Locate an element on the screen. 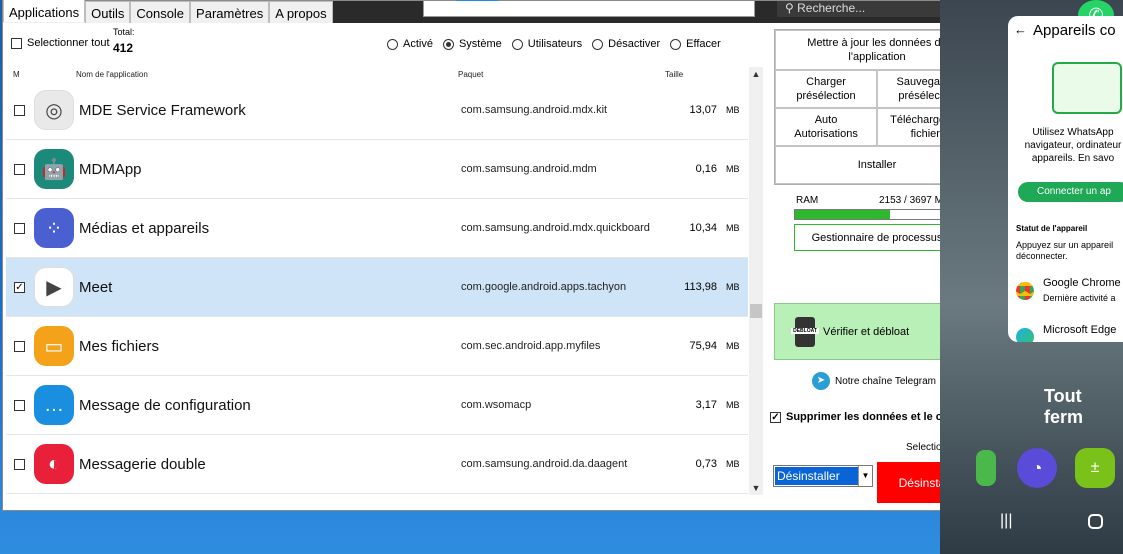  filter-system: Système is located at coordinates (472, 44).